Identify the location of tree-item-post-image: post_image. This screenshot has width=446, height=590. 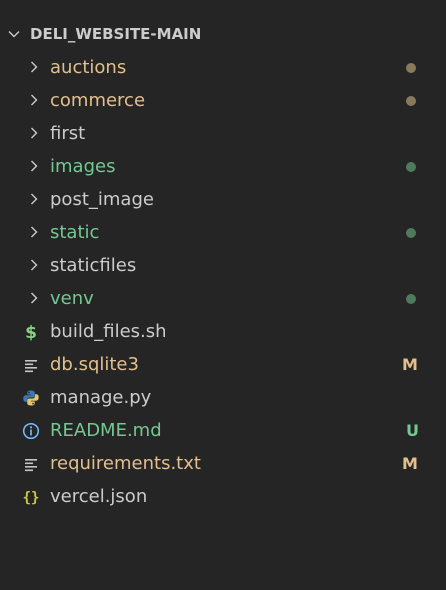
(223, 199).